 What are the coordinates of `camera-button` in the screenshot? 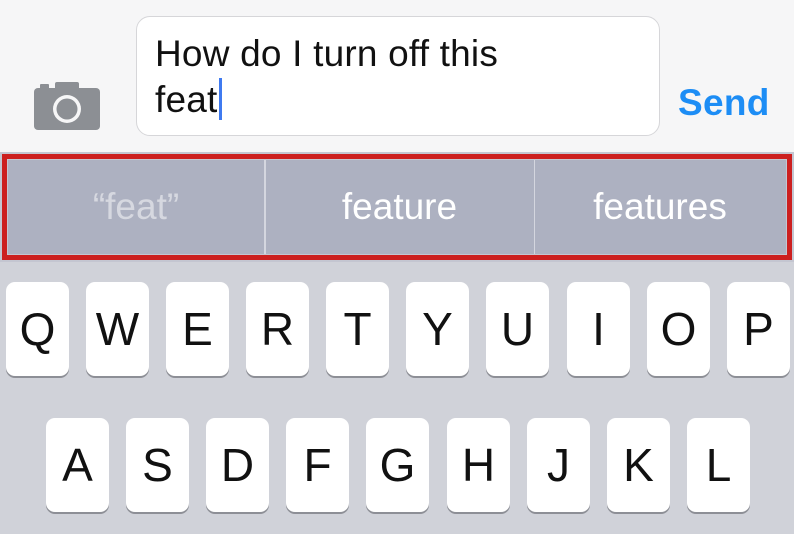 It's located at (67, 105).